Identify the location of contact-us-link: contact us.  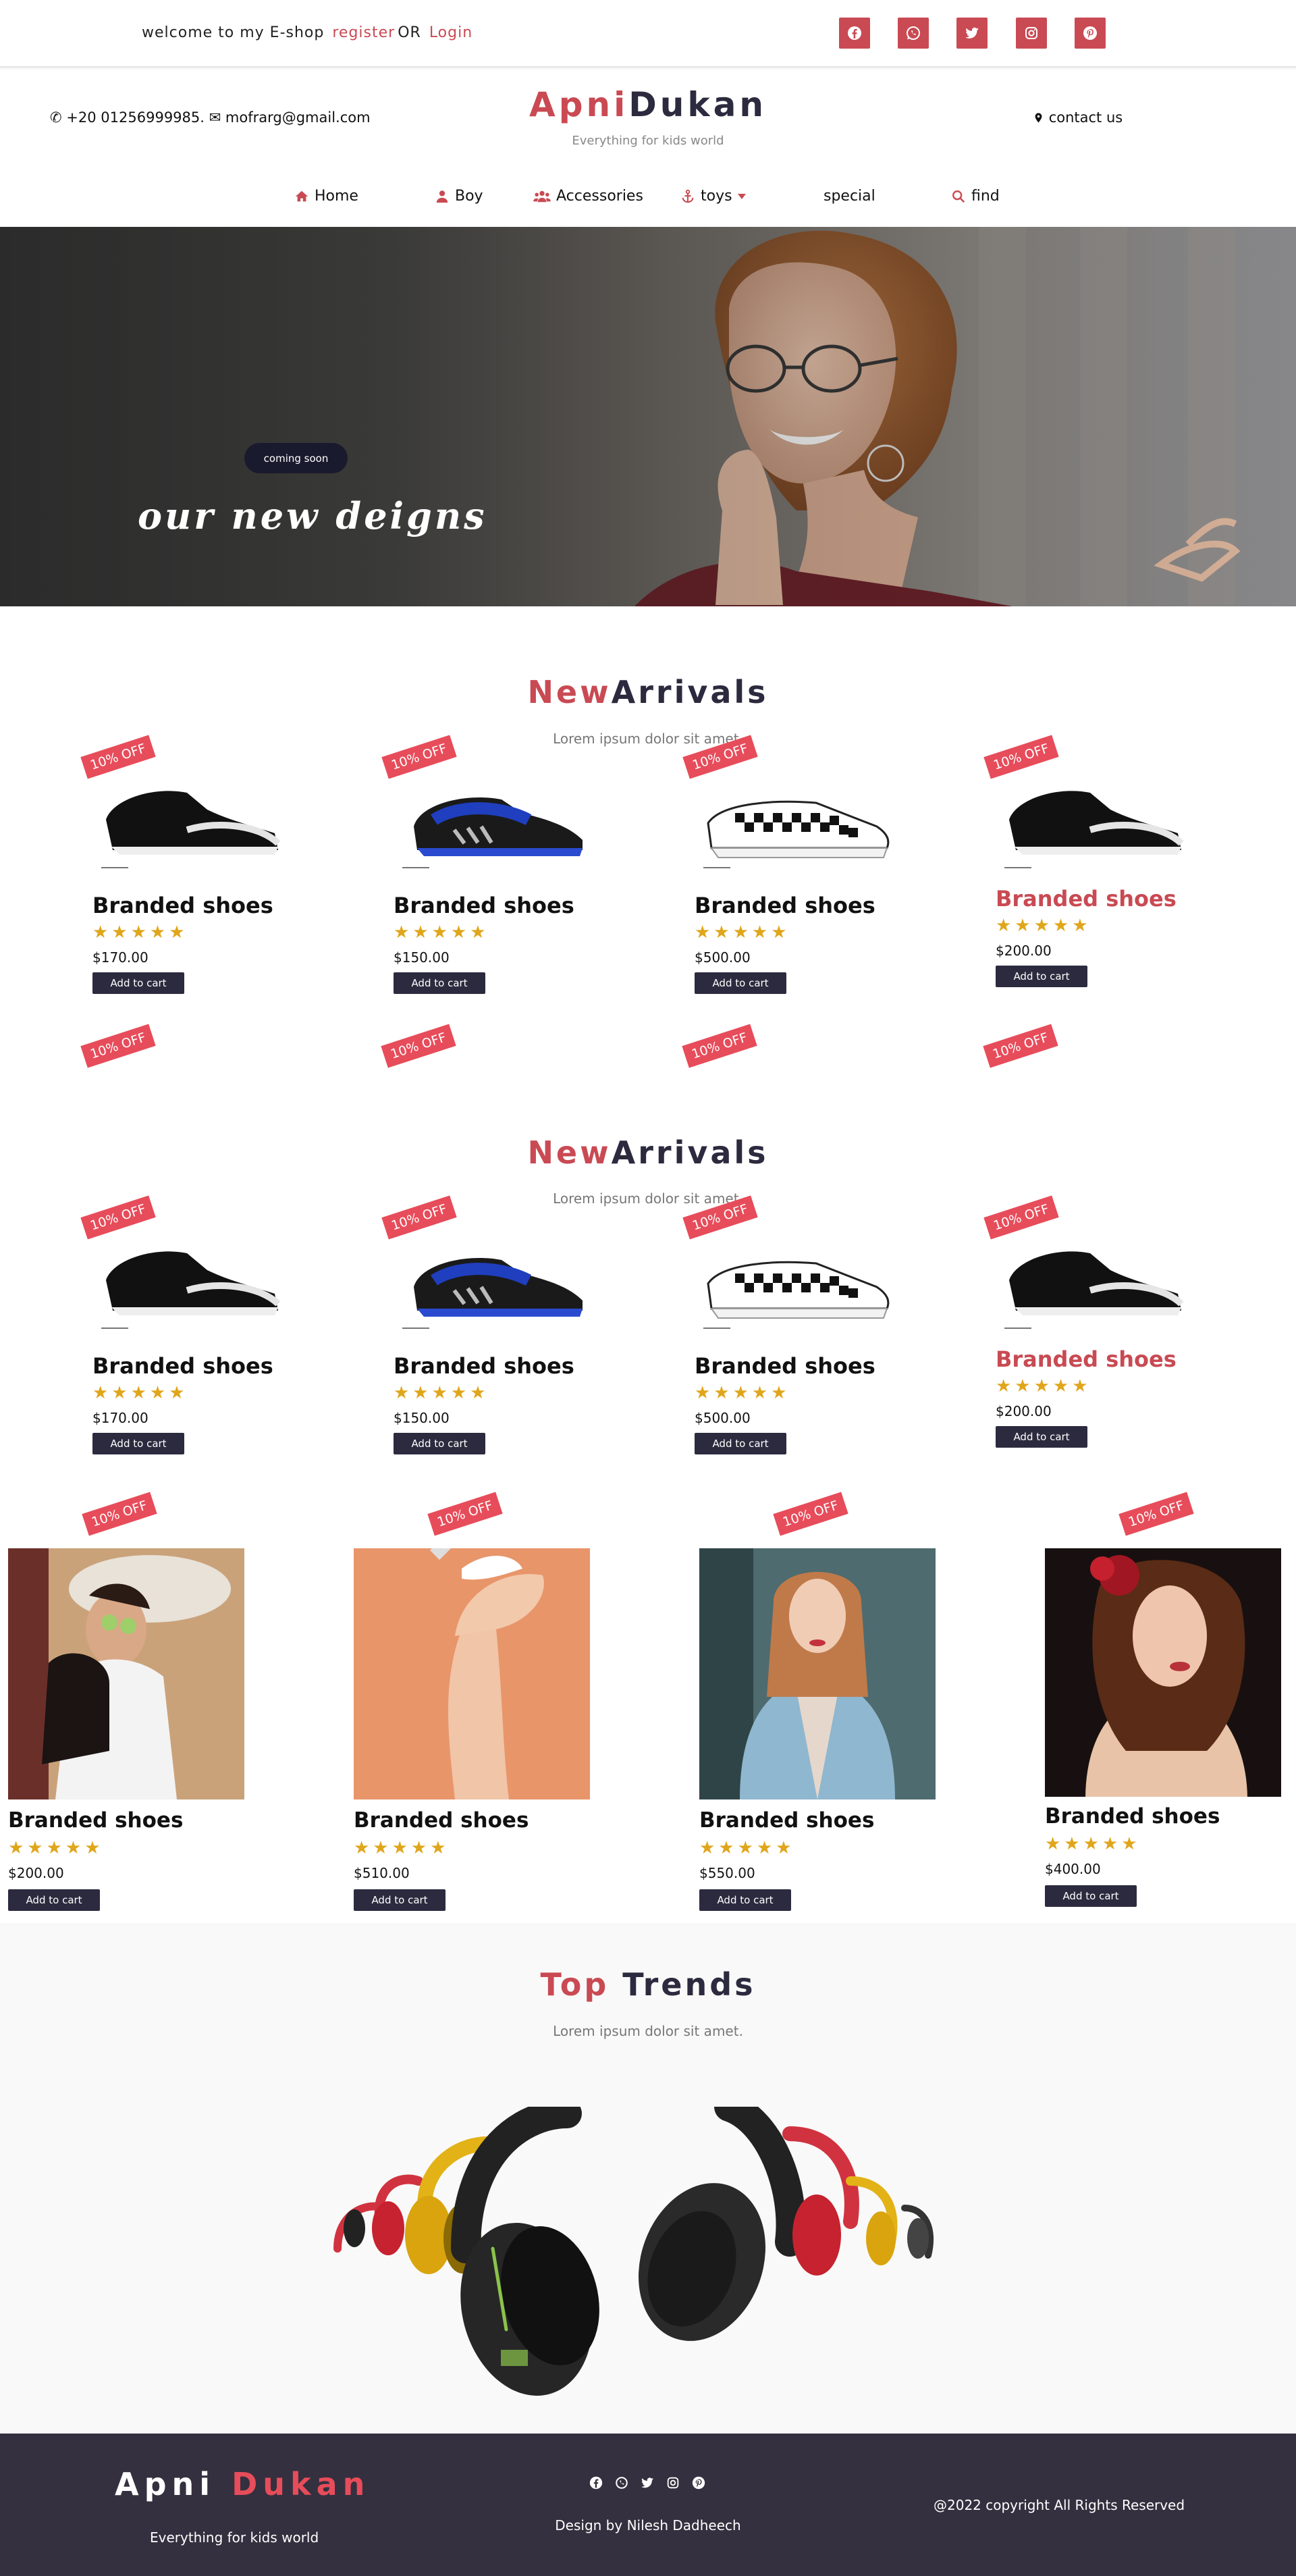
(1078, 117).